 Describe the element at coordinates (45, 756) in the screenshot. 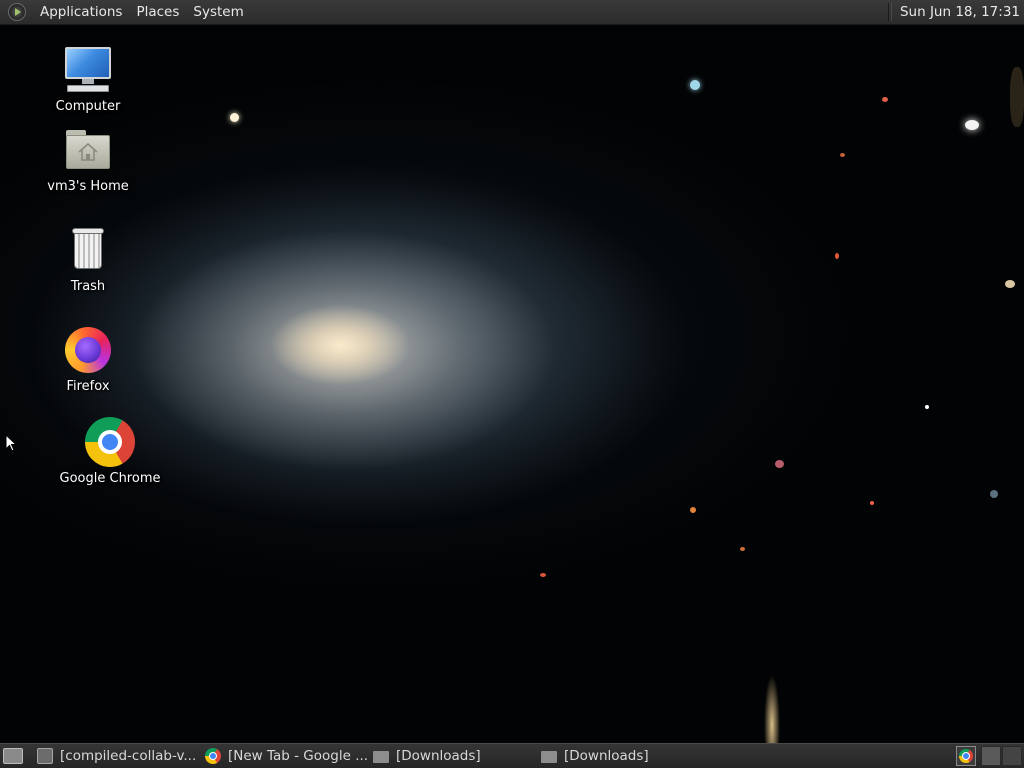

I see `terminal-icon` at that location.